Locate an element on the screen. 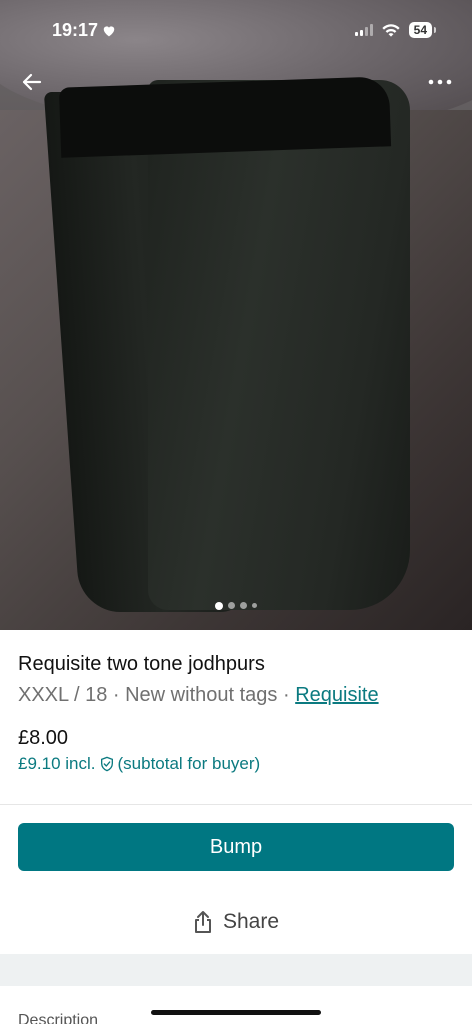 The height and width of the screenshot is (1024, 472). heart-icon is located at coordinates (109, 30).